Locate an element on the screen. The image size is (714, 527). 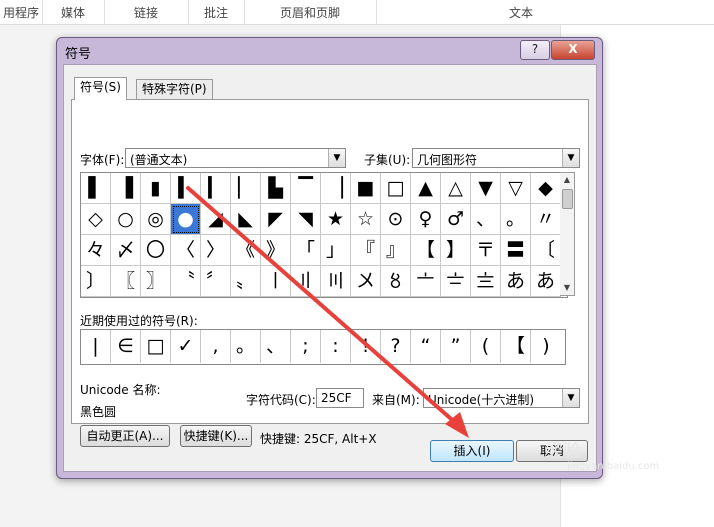
symbol-cell: 【 is located at coordinates (426, 250).